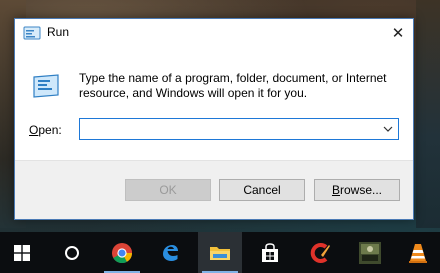 This screenshot has width=440, height=273. I want to click on store-bag-icon, so click(270, 252).